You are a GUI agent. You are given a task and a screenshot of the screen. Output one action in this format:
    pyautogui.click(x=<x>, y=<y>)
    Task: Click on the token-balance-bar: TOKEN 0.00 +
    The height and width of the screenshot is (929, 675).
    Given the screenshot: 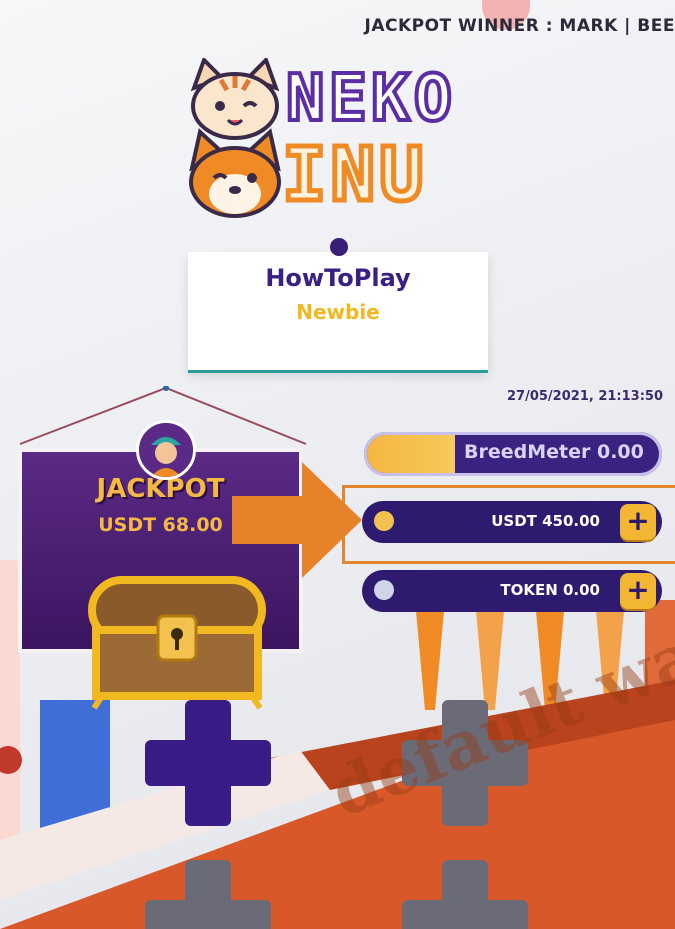 What is the action you would take?
    pyautogui.click(x=512, y=591)
    